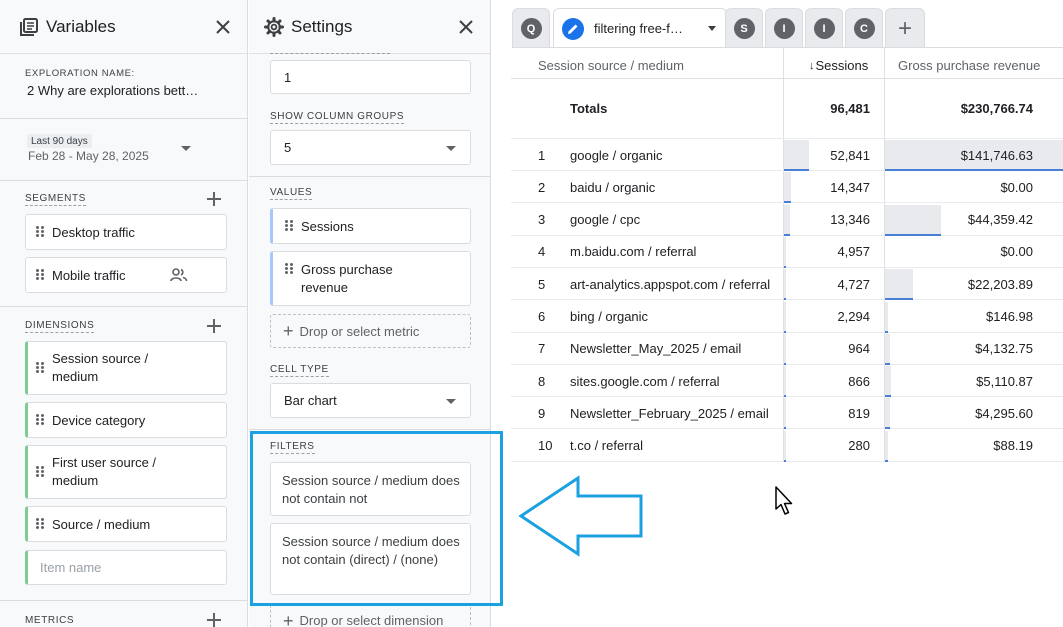 The height and width of the screenshot is (627, 1063). Describe the element at coordinates (59, 141) in the screenshot. I see `date-preset-badge: Last 90 days` at that location.